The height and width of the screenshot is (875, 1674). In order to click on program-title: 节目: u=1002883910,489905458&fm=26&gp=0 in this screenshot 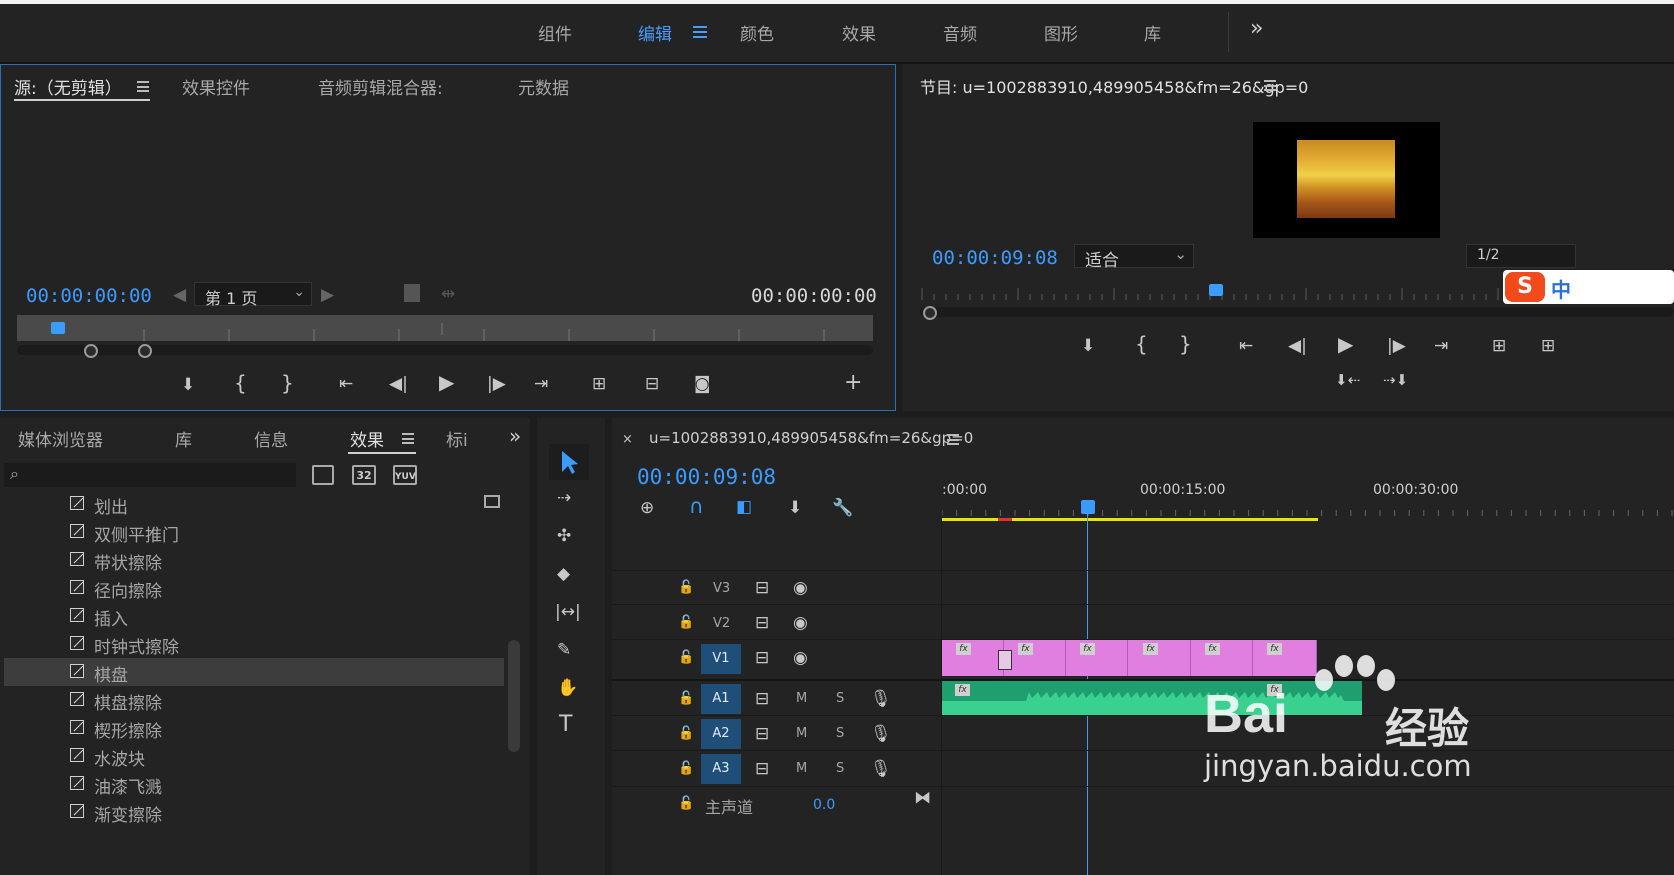, I will do `click(1114, 86)`.